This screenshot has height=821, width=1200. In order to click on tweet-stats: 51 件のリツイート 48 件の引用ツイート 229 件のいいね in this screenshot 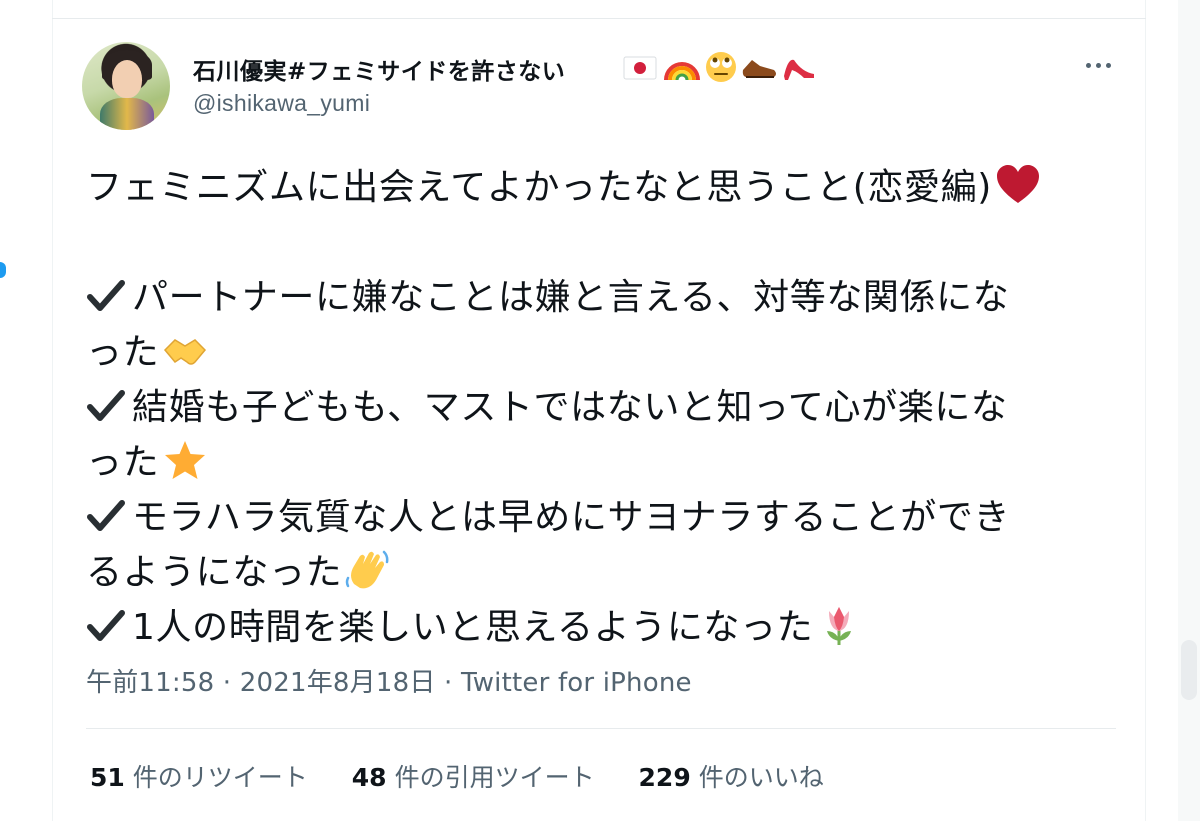, I will do `click(475, 776)`.